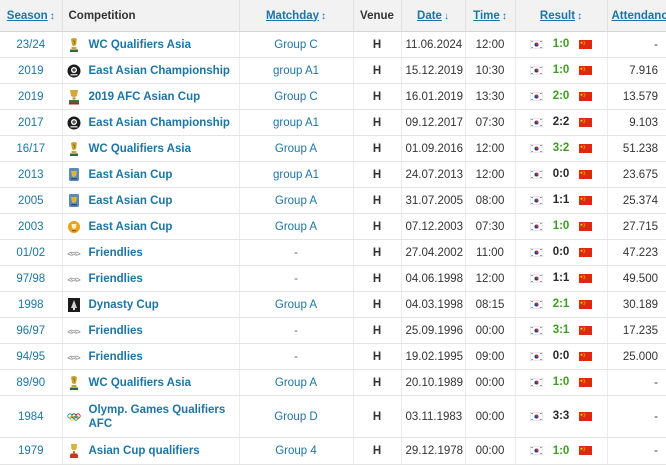 The image size is (666, 465). Describe the element at coordinates (31, 148) in the screenshot. I see `season-cell: 16/17` at that location.